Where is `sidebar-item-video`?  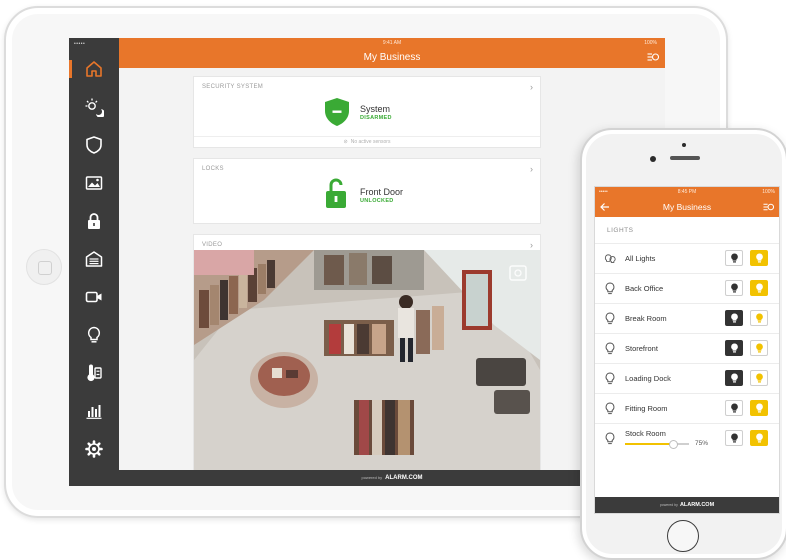
sidebar-item-video is located at coordinates (94, 297).